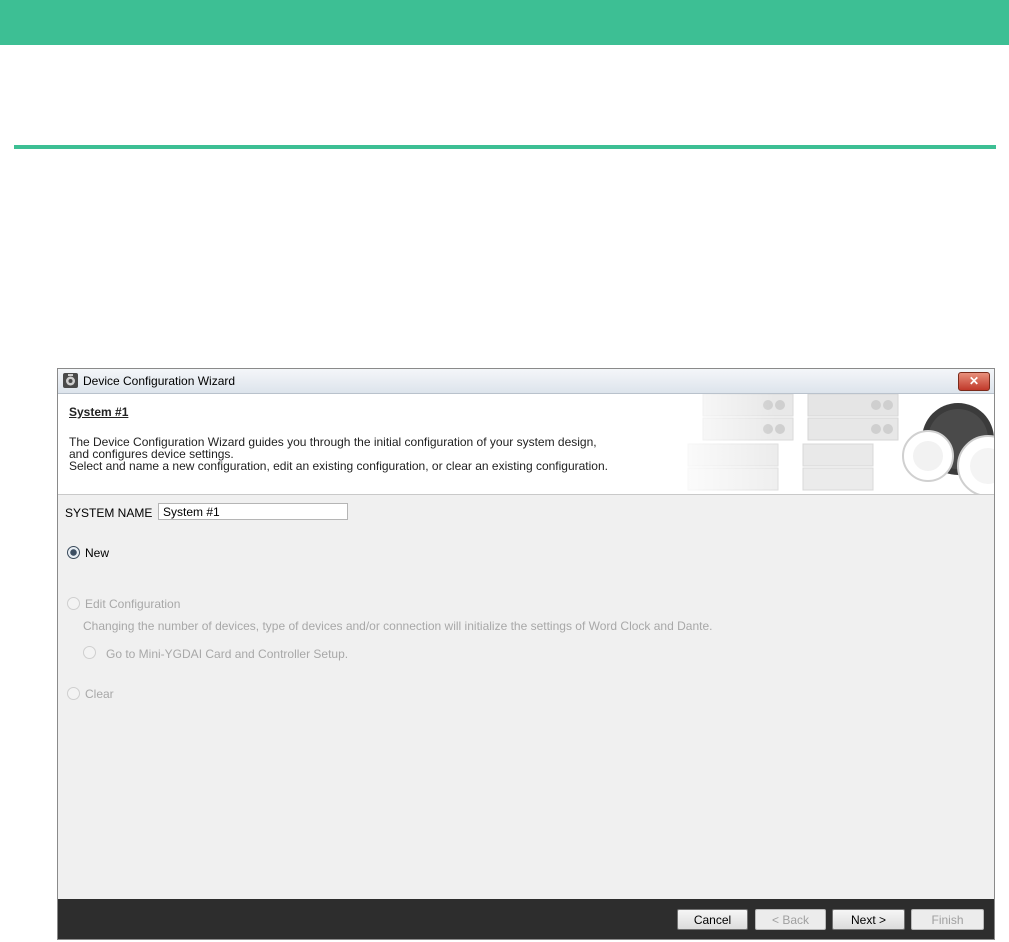 The image size is (1009, 942). I want to click on edit-configuration-radio, so click(73, 603).